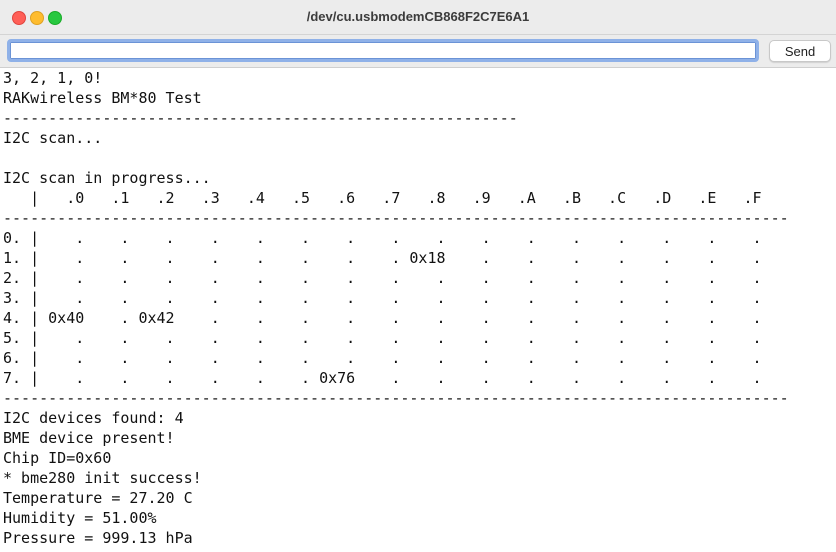  What do you see at coordinates (382, 238) in the screenshot?
I see `output-line: 0. | . . . . . . . . . . . . . . . .` at bounding box center [382, 238].